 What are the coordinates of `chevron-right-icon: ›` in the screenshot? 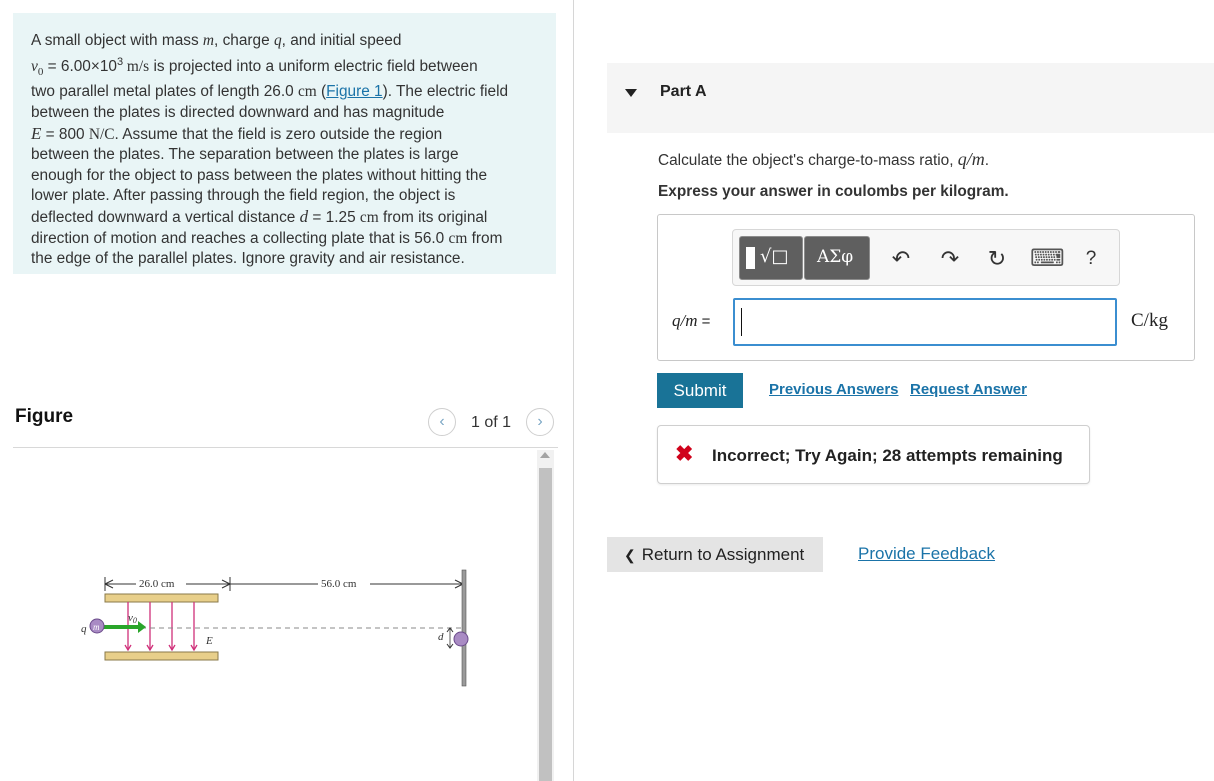 It's located at (540, 421).